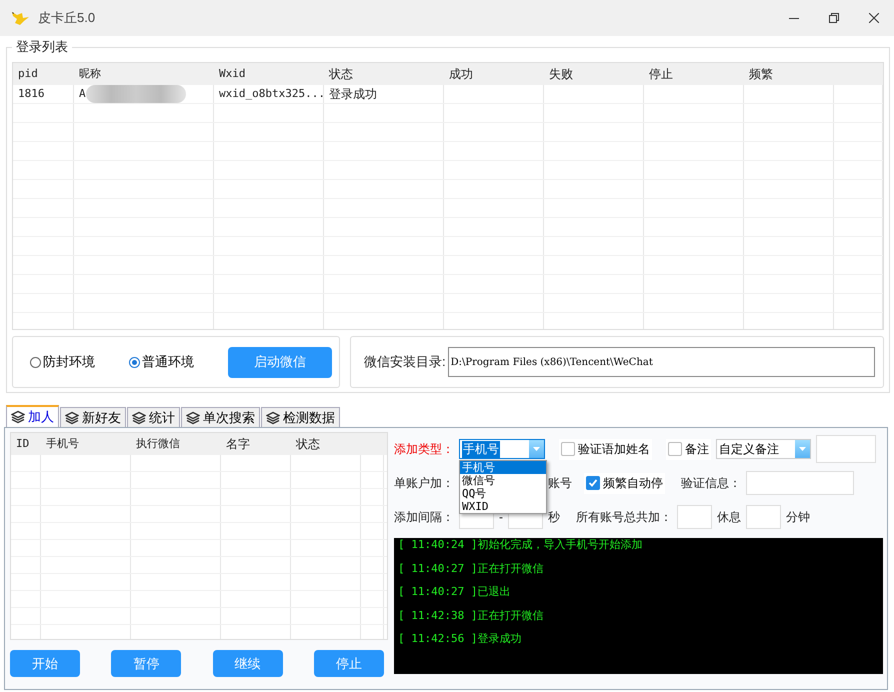 The width and height of the screenshot is (894, 692). Describe the element at coordinates (62, 362) in the screenshot. I see `radio-button: 防封环境` at that location.